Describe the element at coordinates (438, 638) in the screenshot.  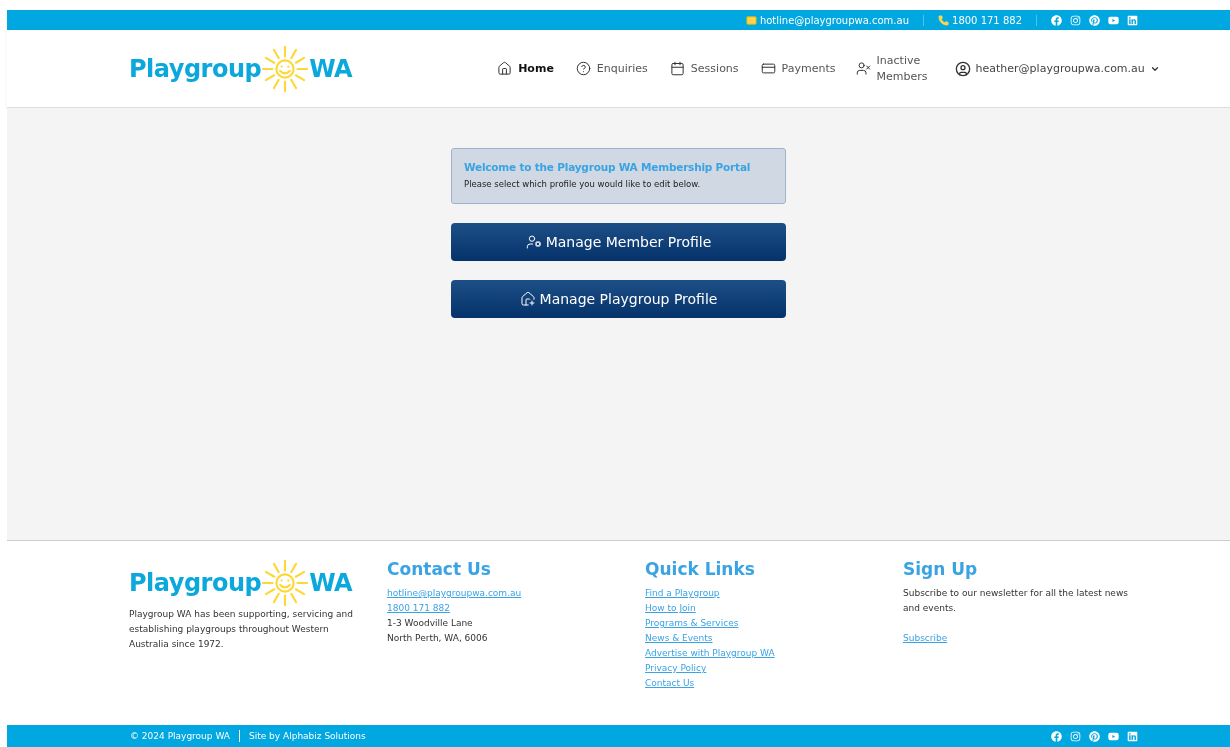
I see `address-line: North Perth, WA, 6006` at that location.